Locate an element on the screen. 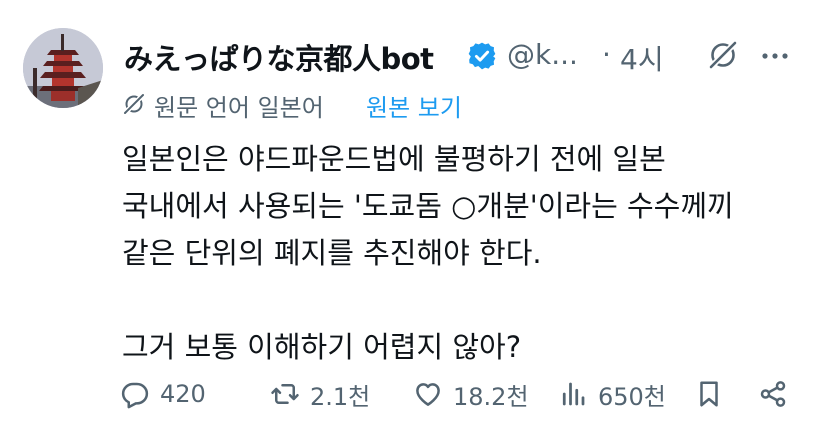  grok-icon is located at coordinates (723, 55).